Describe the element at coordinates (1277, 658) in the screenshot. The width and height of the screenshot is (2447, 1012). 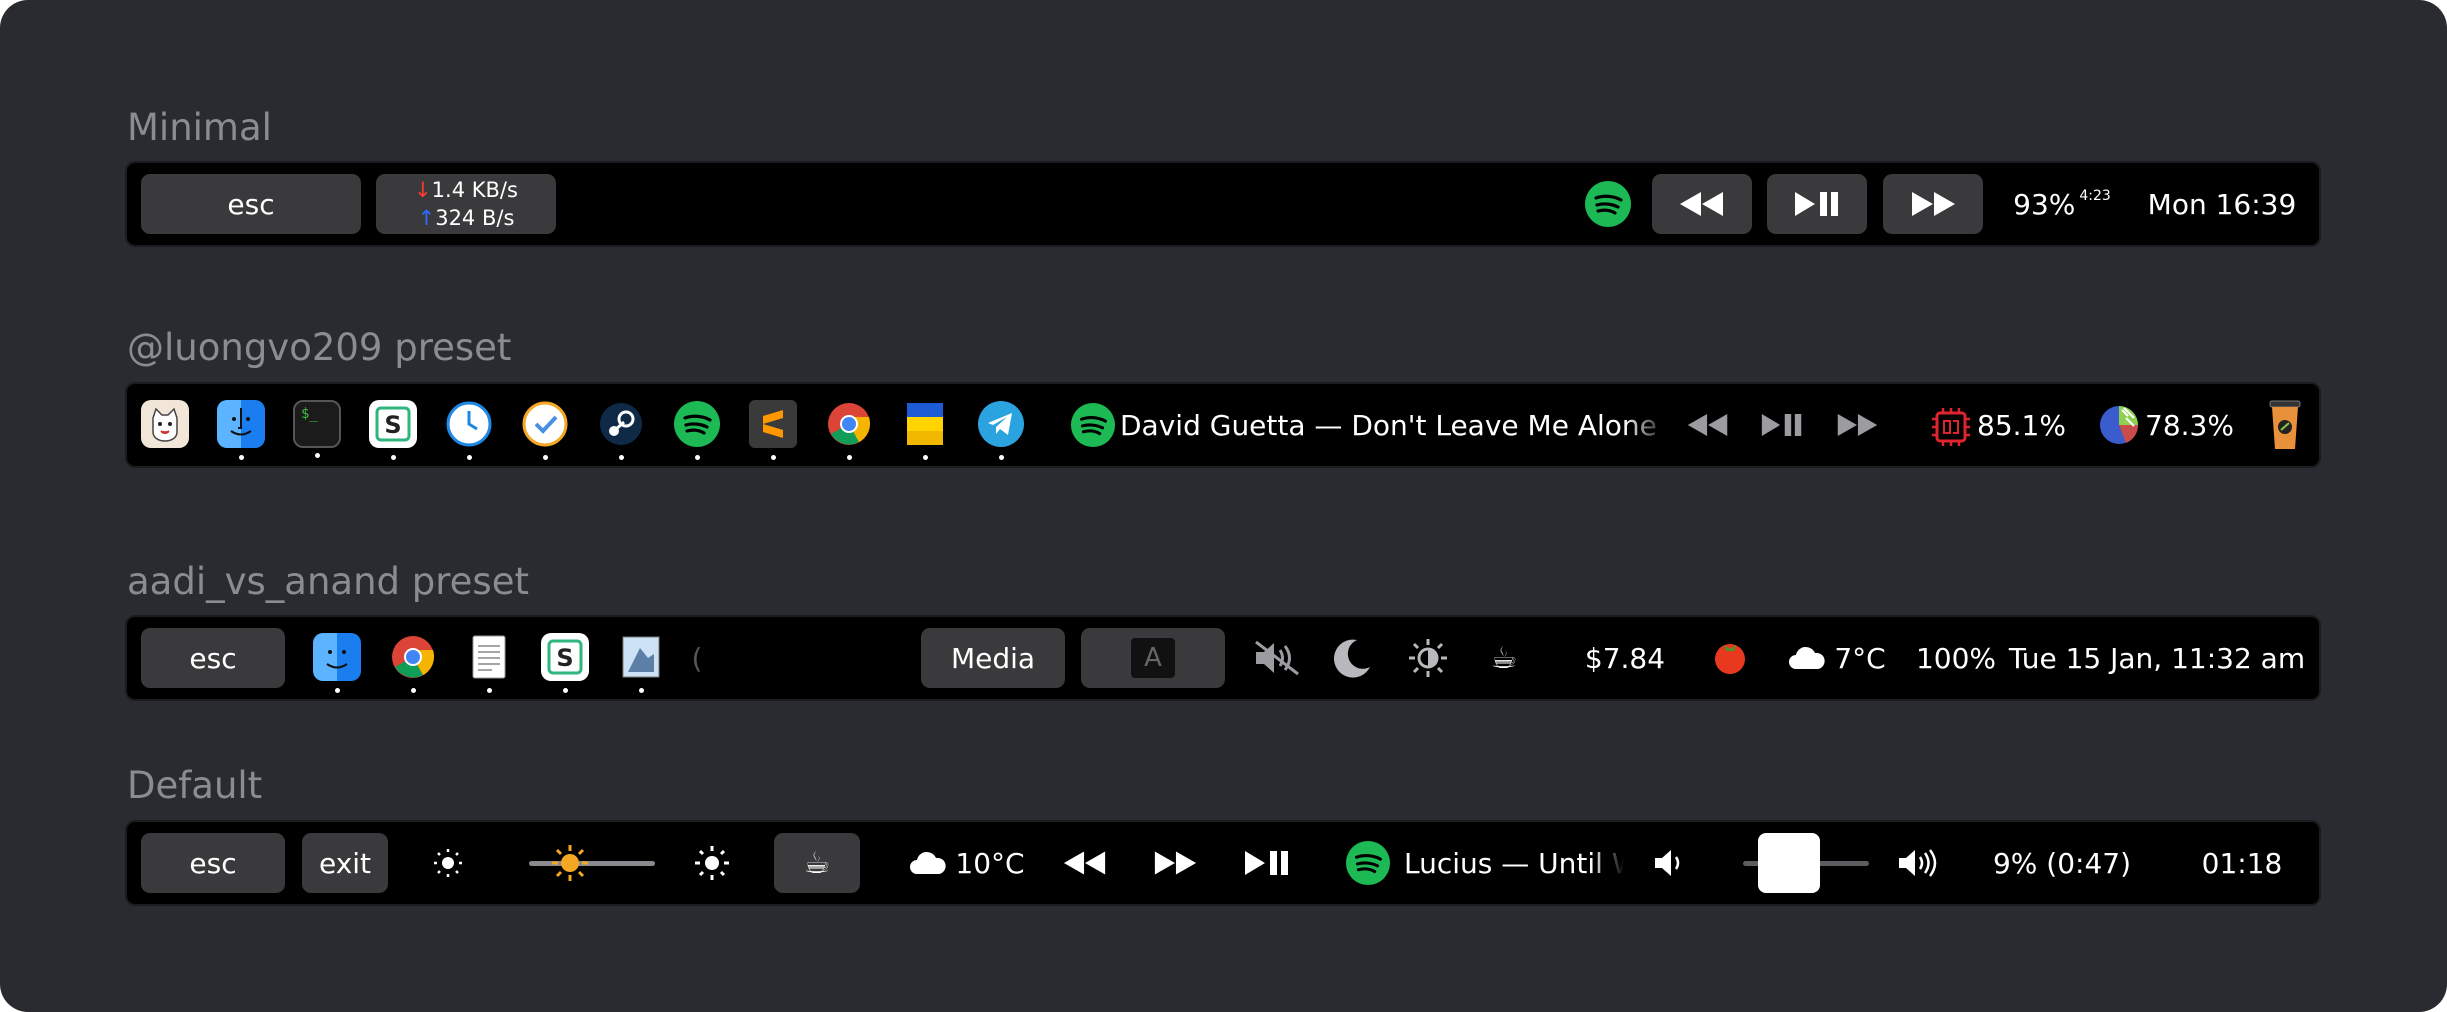
I see `mute-icon` at that location.